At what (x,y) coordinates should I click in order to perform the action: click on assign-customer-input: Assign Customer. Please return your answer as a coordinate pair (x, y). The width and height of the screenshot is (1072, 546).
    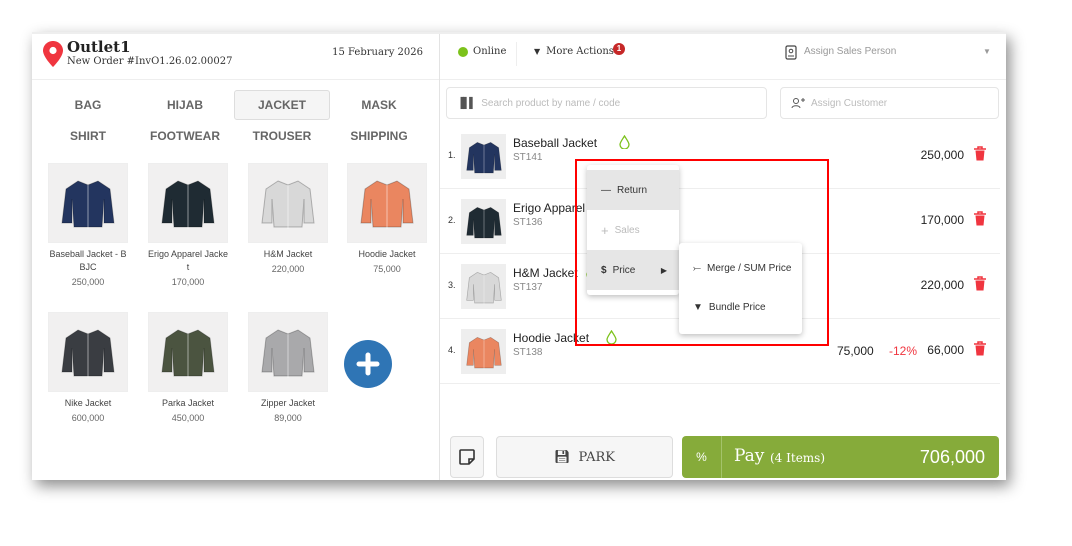
    Looking at the image, I should click on (889, 103).